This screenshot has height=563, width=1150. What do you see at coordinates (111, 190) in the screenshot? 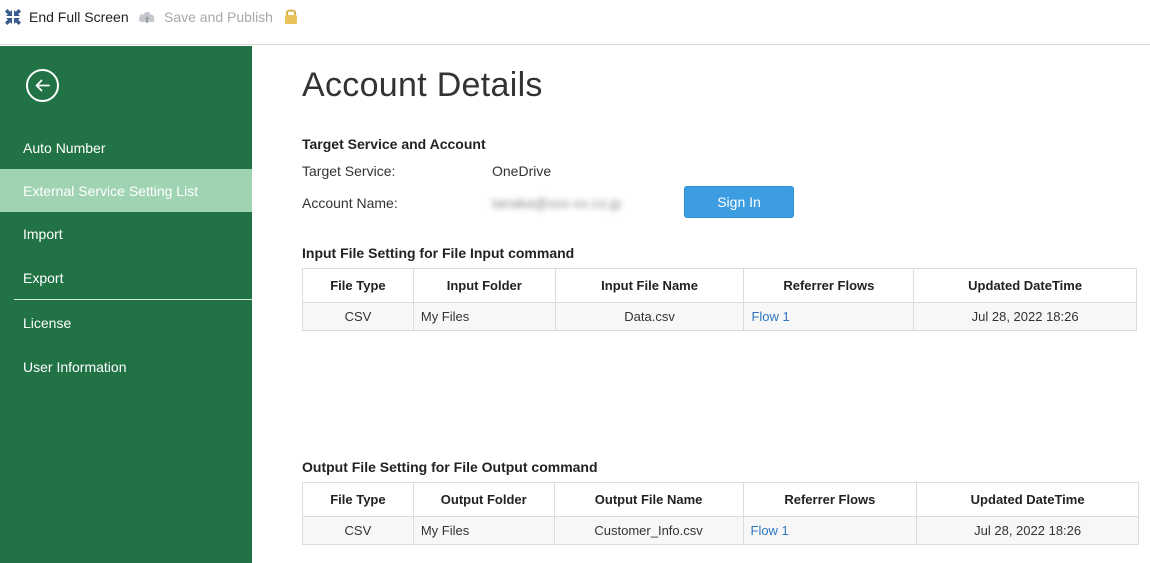
I see `sidebar-item-label: External Service Setting List` at bounding box center [111, 190].